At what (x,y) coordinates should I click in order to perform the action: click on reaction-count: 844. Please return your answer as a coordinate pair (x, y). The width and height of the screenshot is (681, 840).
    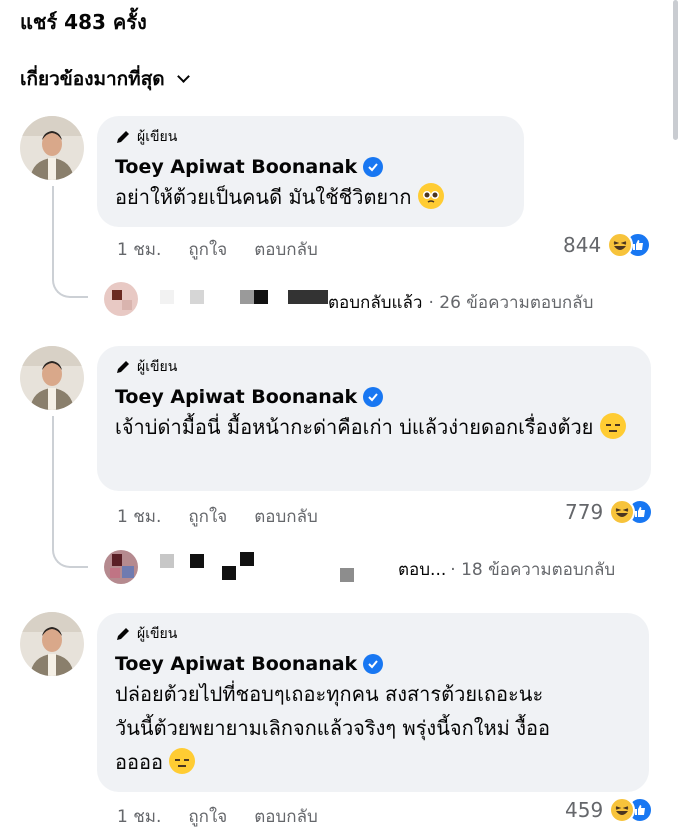
    Looking at the image, I should click on (582, 245).